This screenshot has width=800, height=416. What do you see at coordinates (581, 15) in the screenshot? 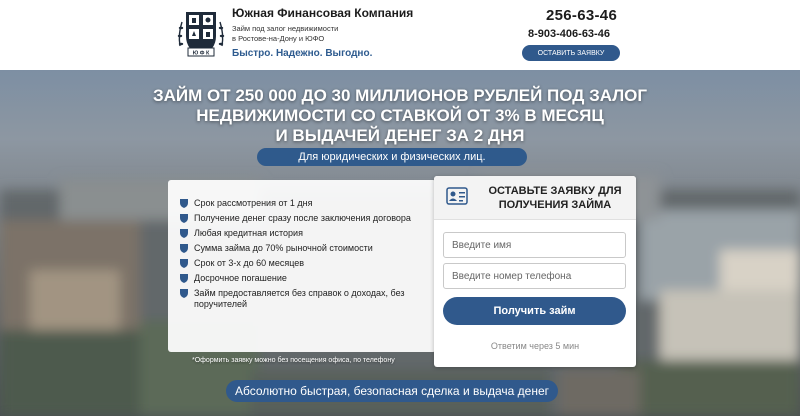
I see `phone-main: 256-63-46` at bounding box center [581, 15].